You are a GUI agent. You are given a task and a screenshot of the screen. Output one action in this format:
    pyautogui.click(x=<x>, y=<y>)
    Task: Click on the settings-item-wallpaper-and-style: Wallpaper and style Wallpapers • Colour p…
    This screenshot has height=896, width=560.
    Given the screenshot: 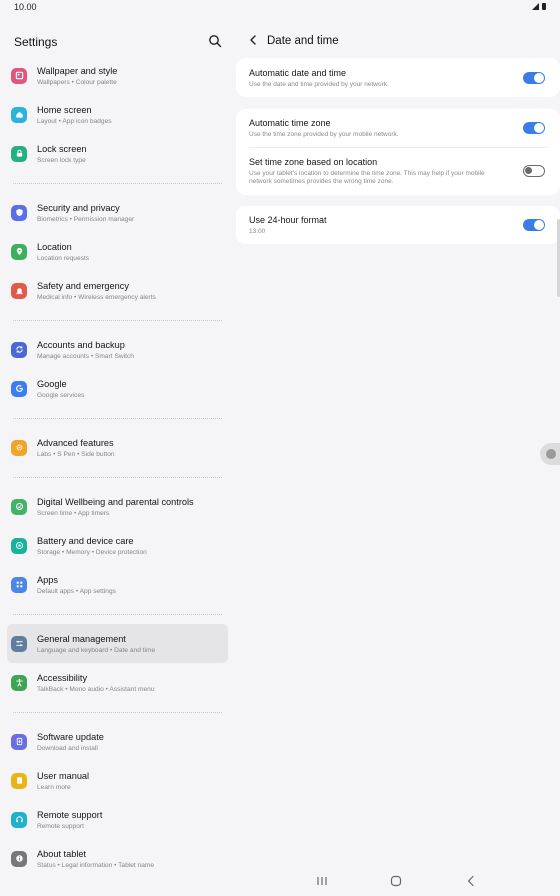 What is the action you would take?
    pyautogui.click(x=118, y=75)
    